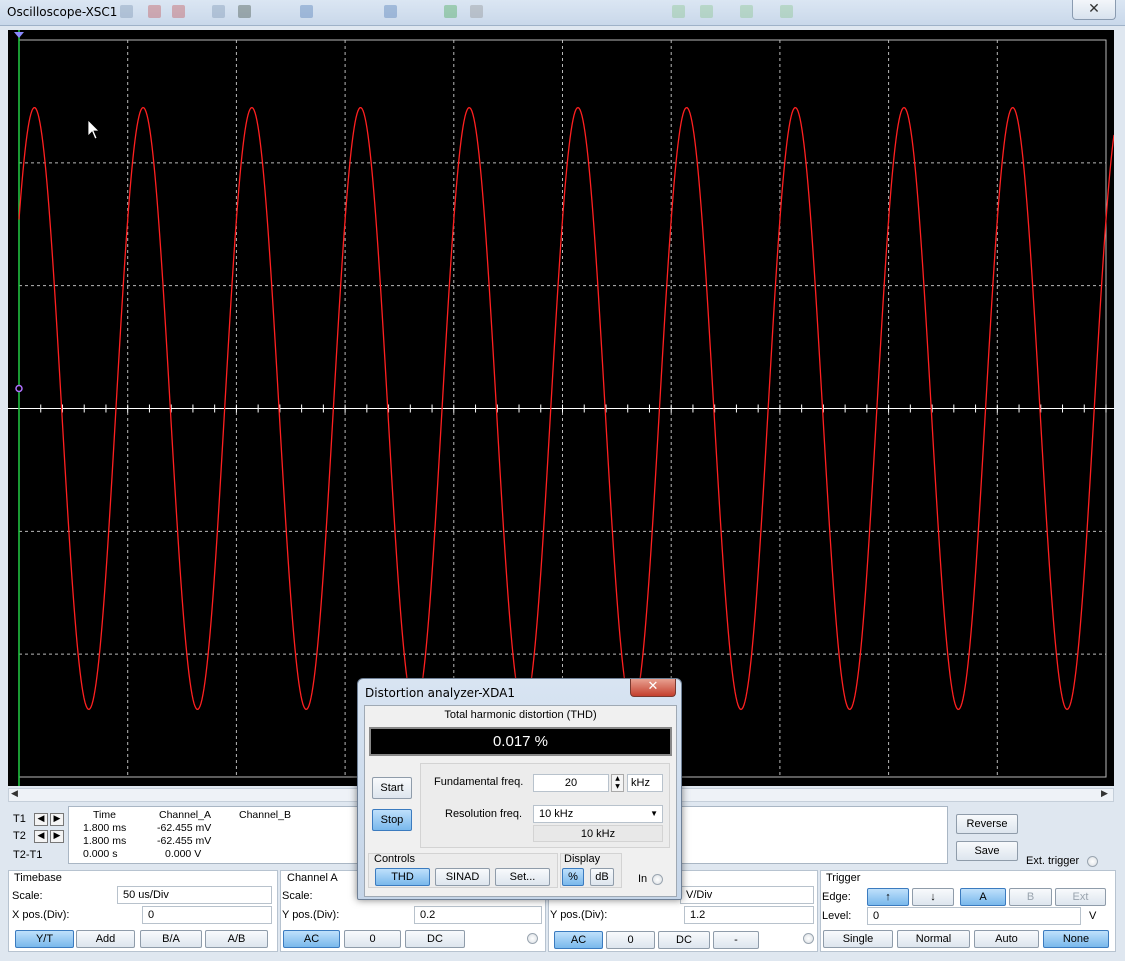 This screenshot has width=1125, height=961. What do you see at coordinates (14, 794) in the screenshot?
I see `scroll-left-icon: ◀` at bounding box center [14, 794].